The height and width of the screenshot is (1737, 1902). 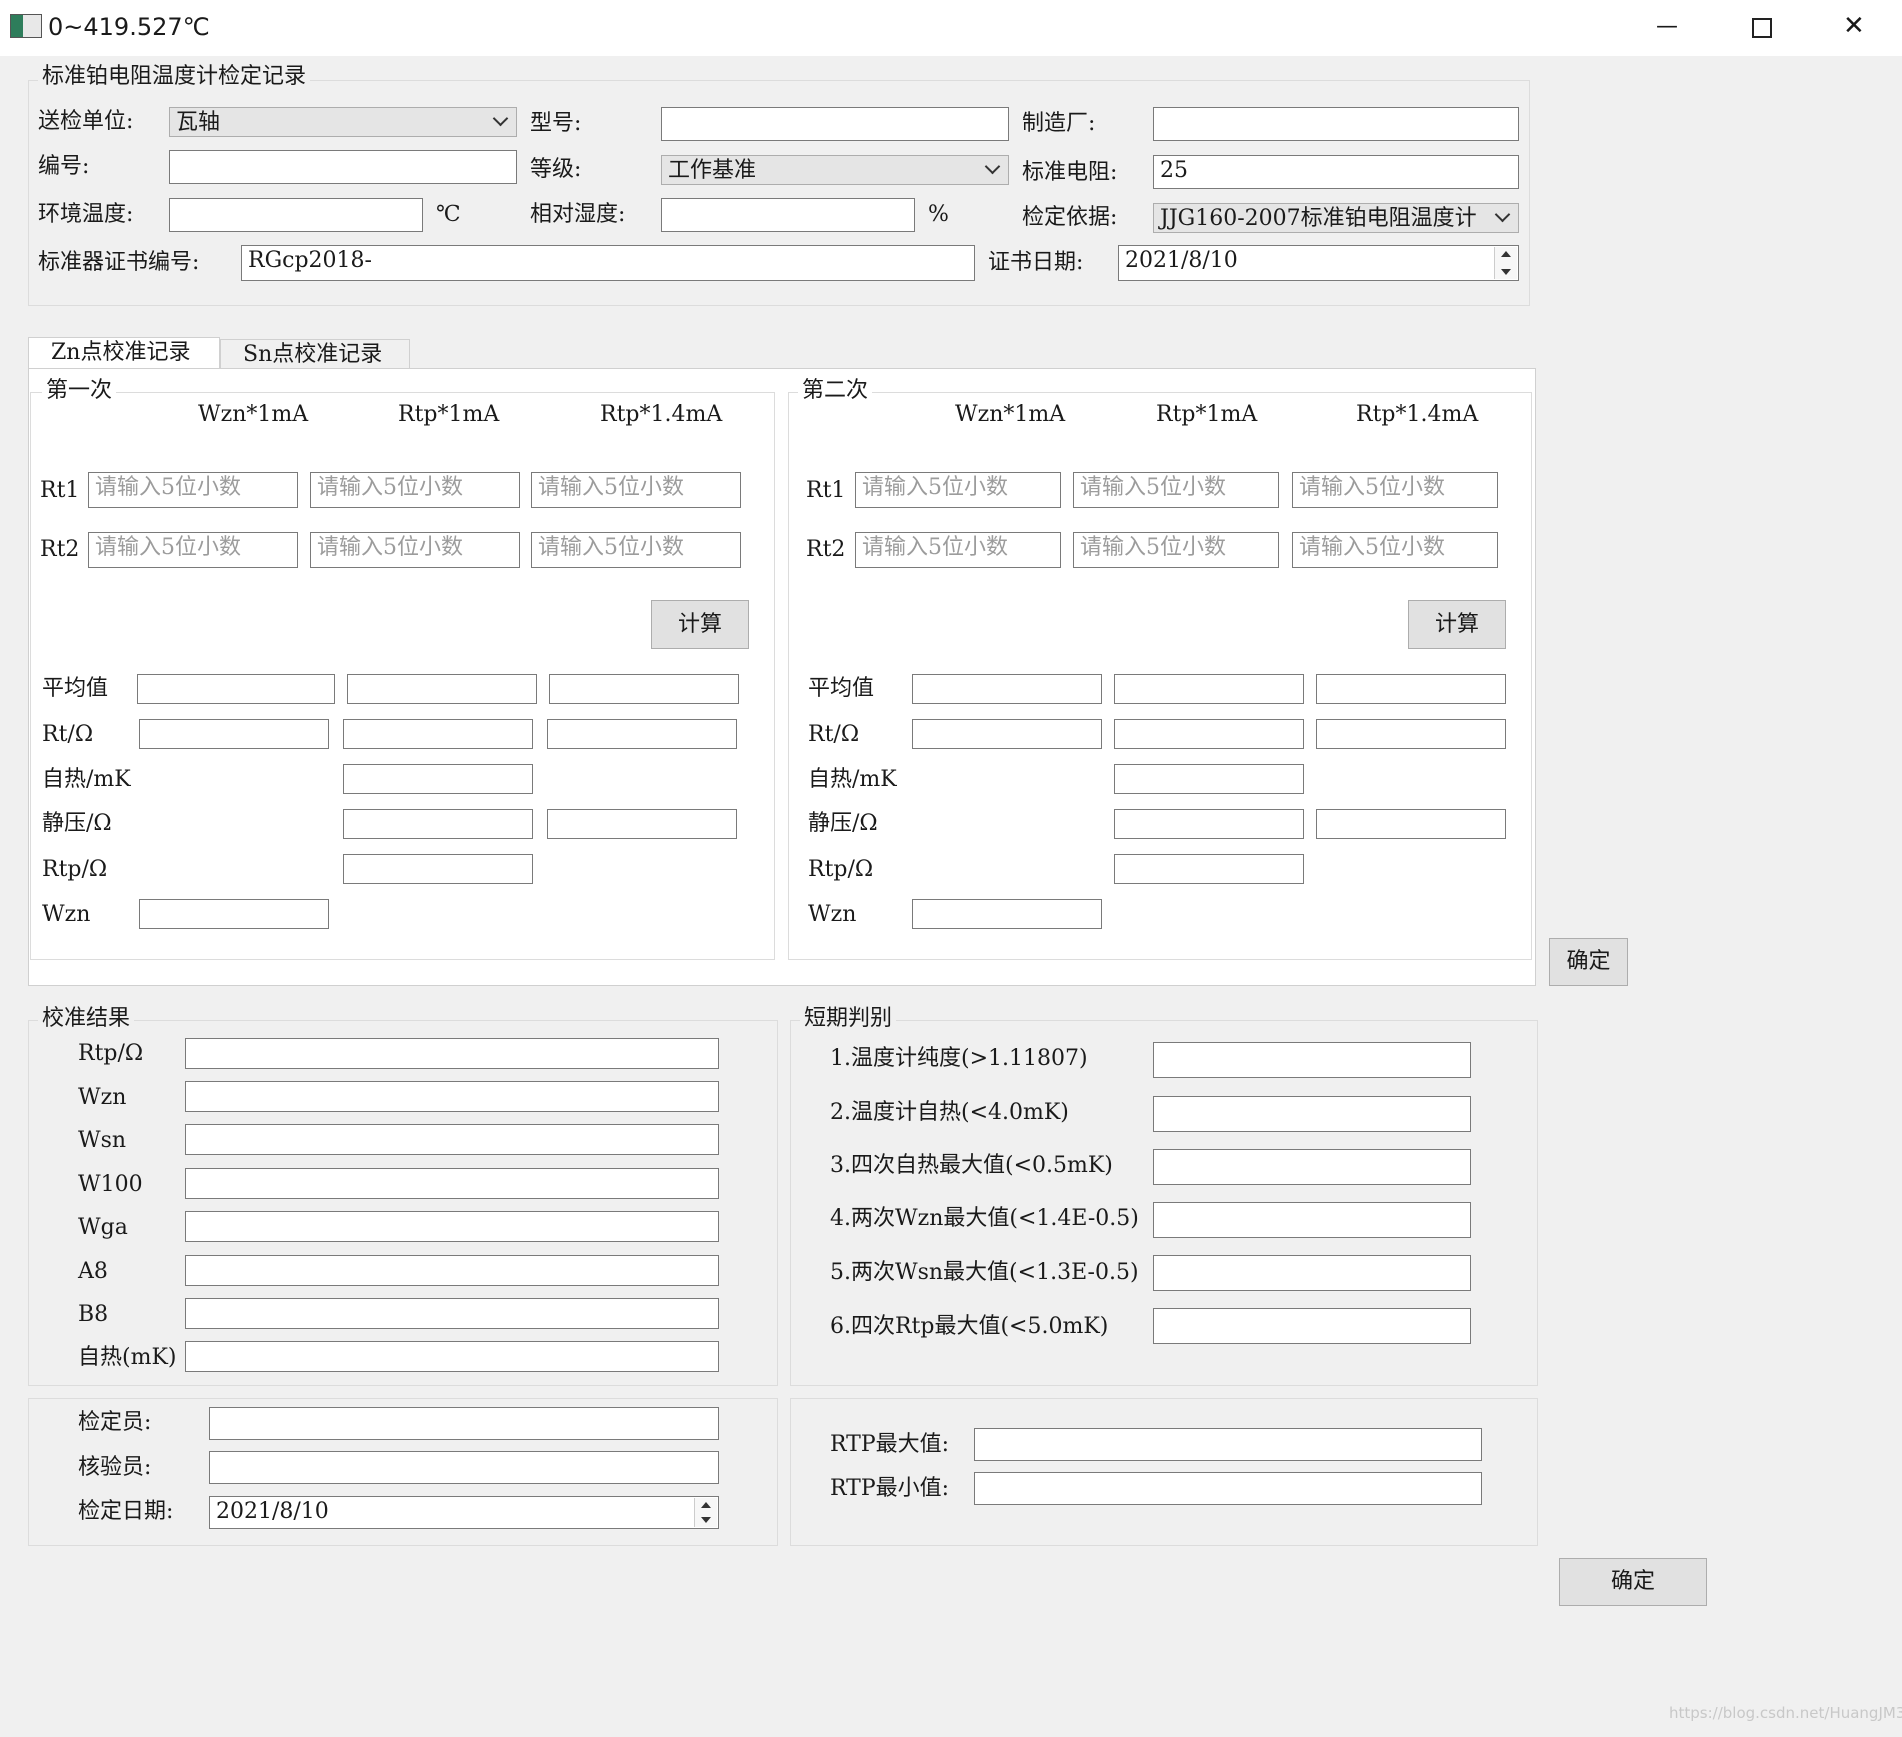 What do you see at coordinates (234, 734) in the screenshot?
I see `first-rt-wzn` at bounding box center [234, 734].